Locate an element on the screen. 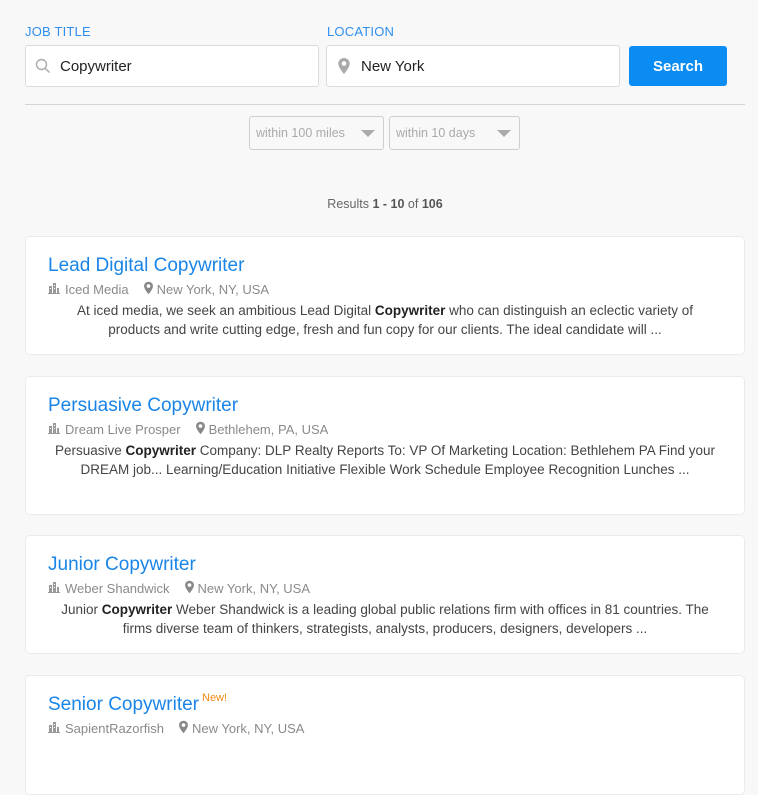 The height and width of the screenshot is (795, 758). desc-text: Junior is located at coordinates (81, 609).